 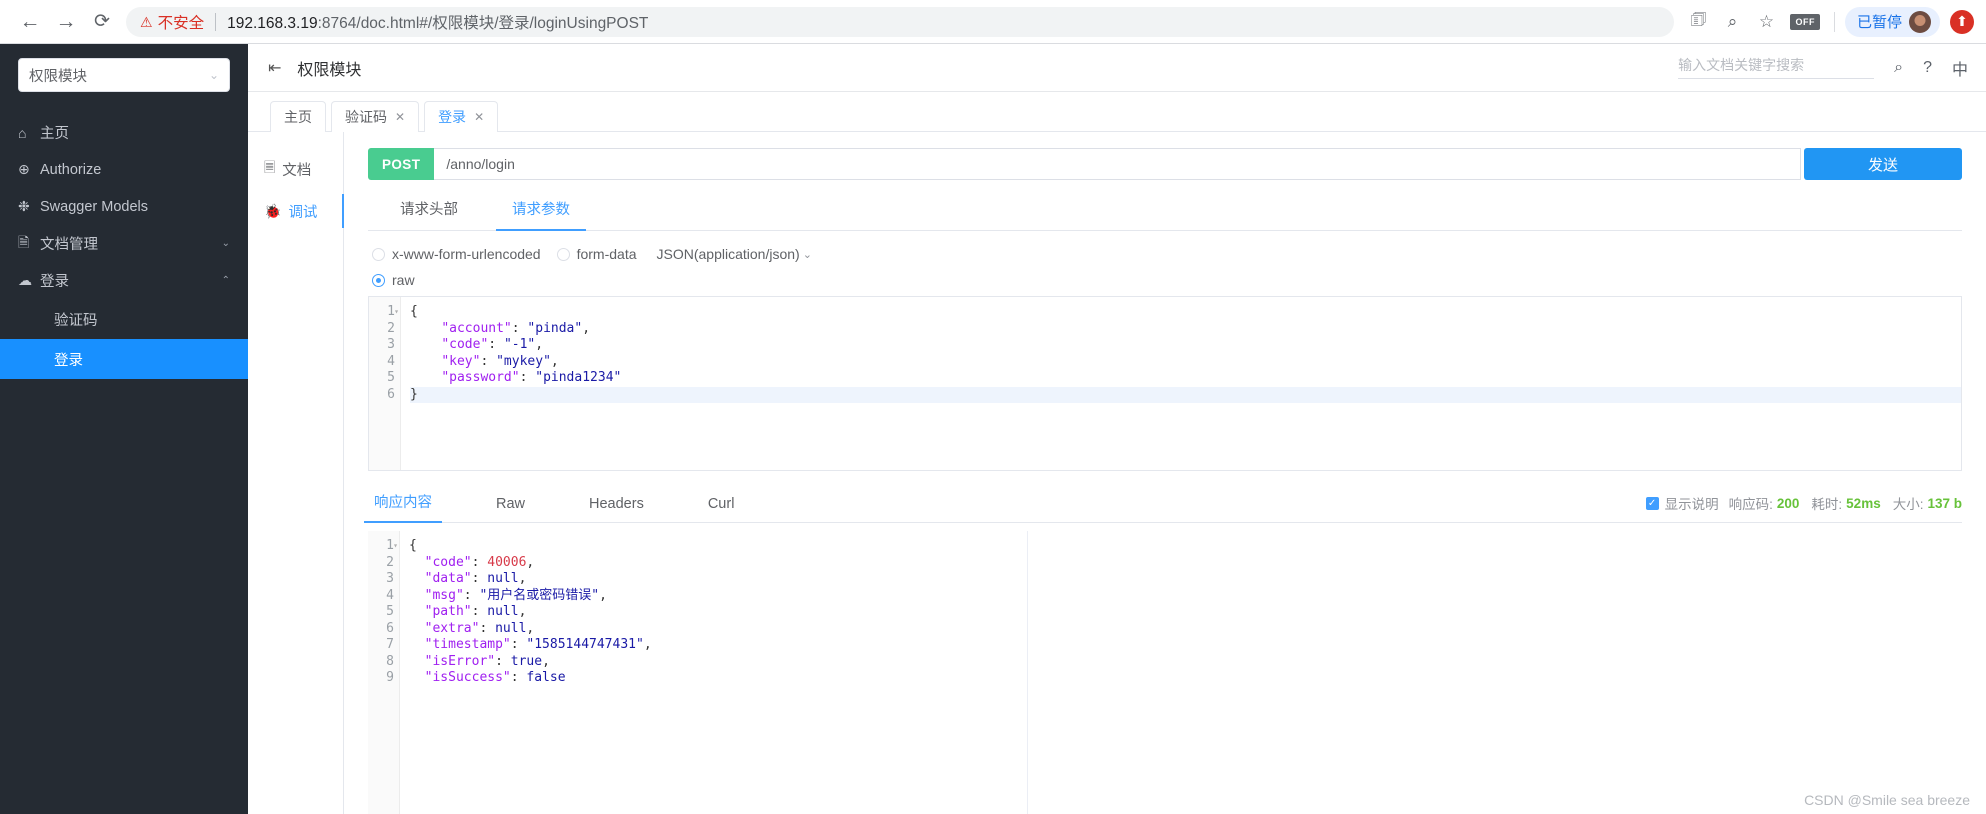 I want to click on sidebar-subitem-label: 验证码, so click(x=76, y=320).